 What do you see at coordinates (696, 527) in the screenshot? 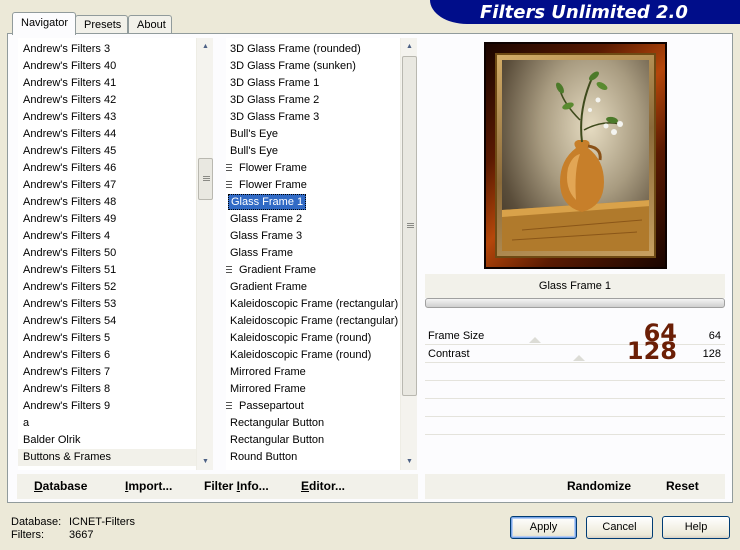
I see `help-button: Help` at bounding box center [696, 527].